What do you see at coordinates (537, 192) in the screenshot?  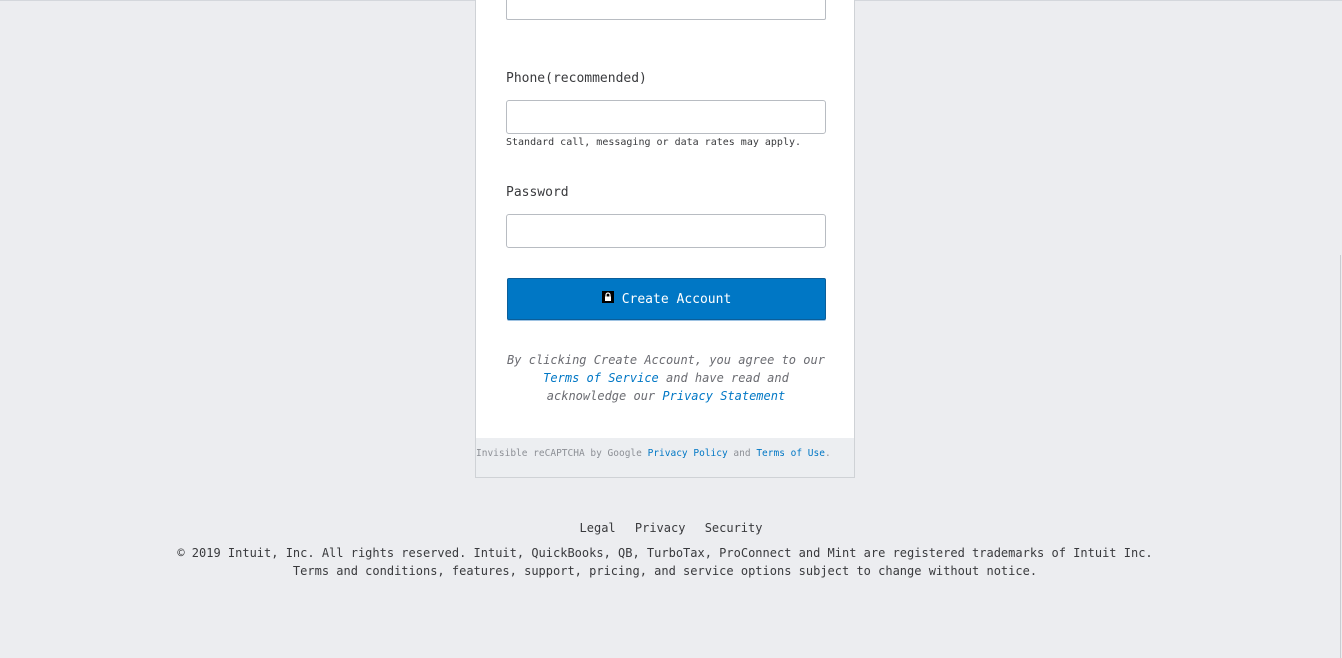 I see `password-label: Password` at bounding box center [537, 192].